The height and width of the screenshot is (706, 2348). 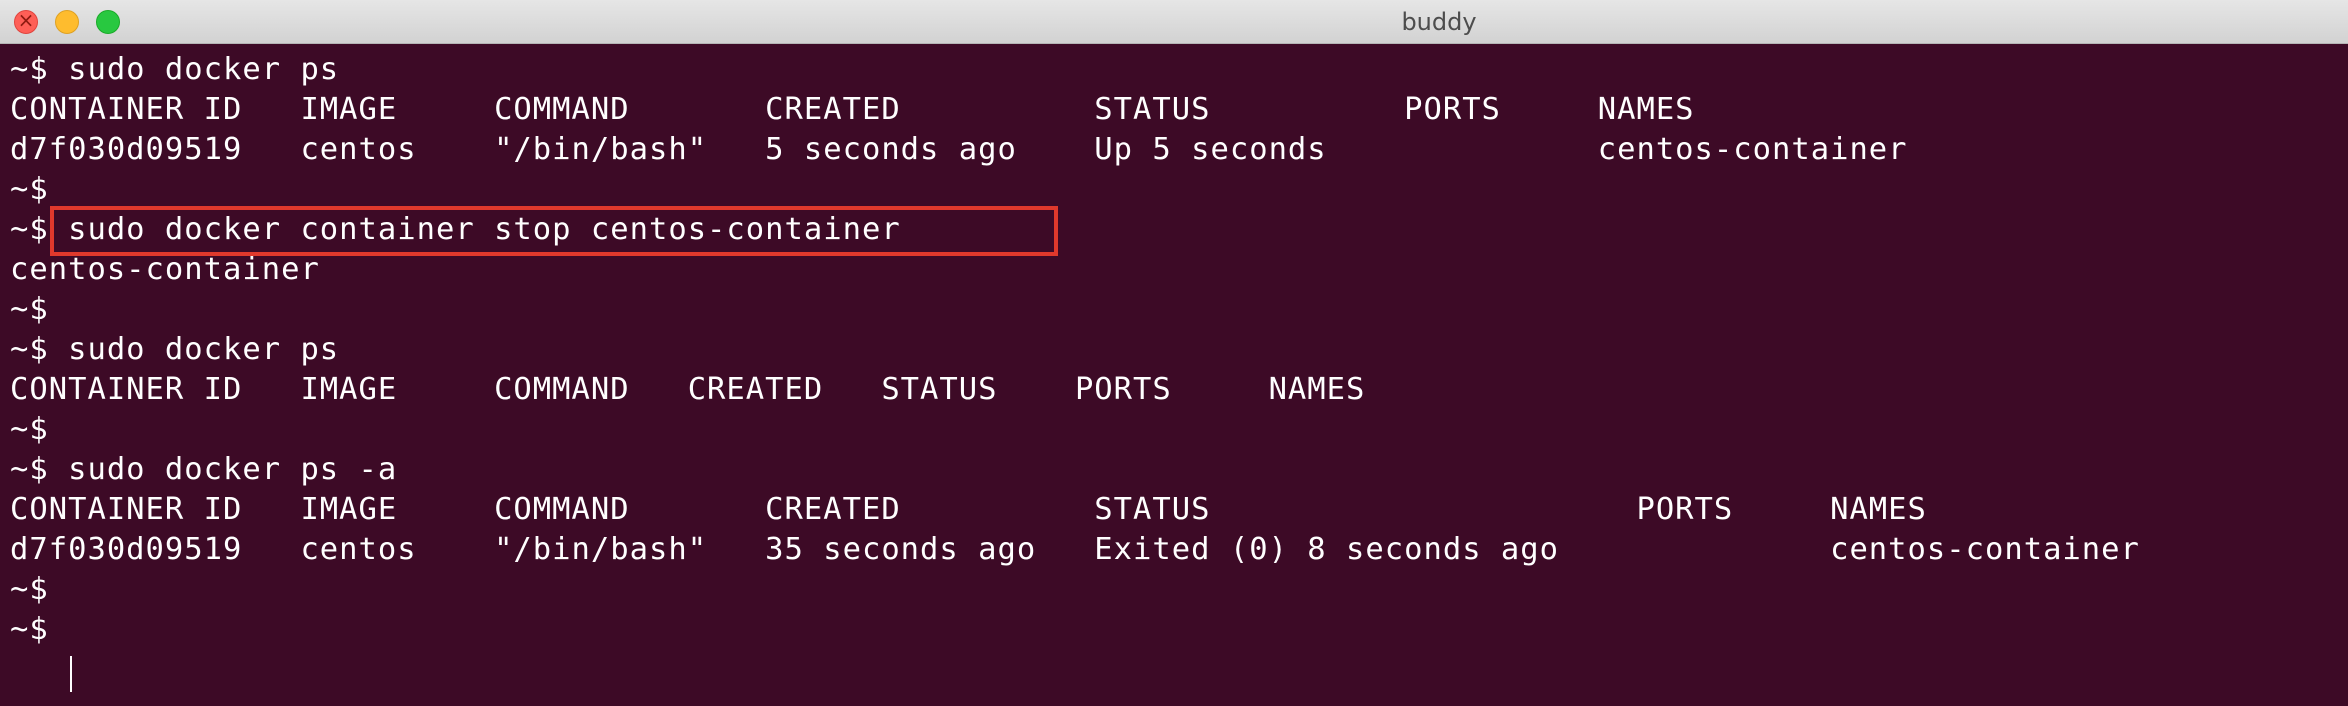 I want to click on text-cursor, so click(x=71, y=674).